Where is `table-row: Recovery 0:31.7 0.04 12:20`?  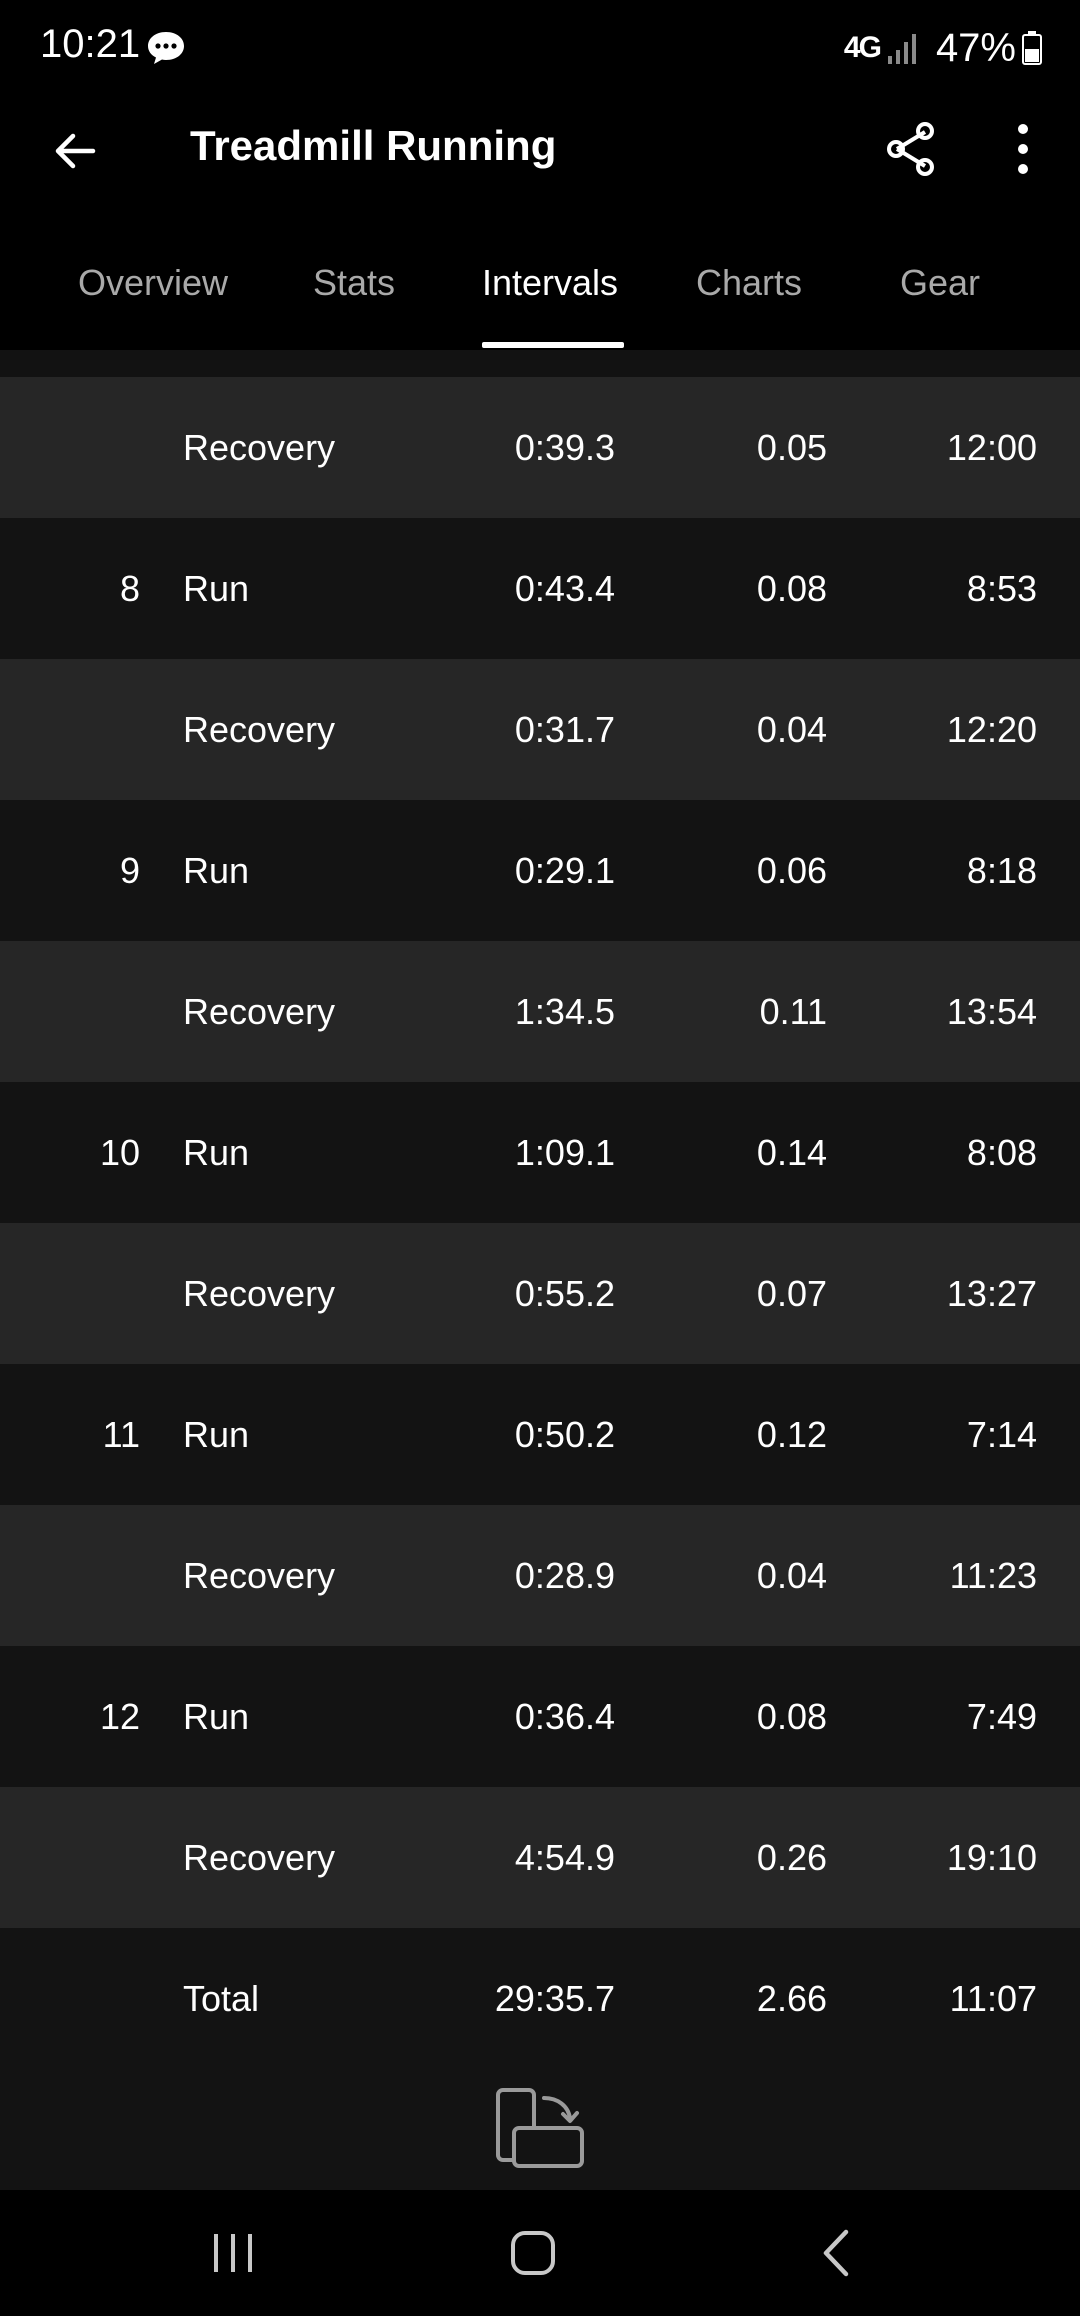 table-row: Recovery 0:31.7 0.04 12:20 is located at coordinates (540, 729).